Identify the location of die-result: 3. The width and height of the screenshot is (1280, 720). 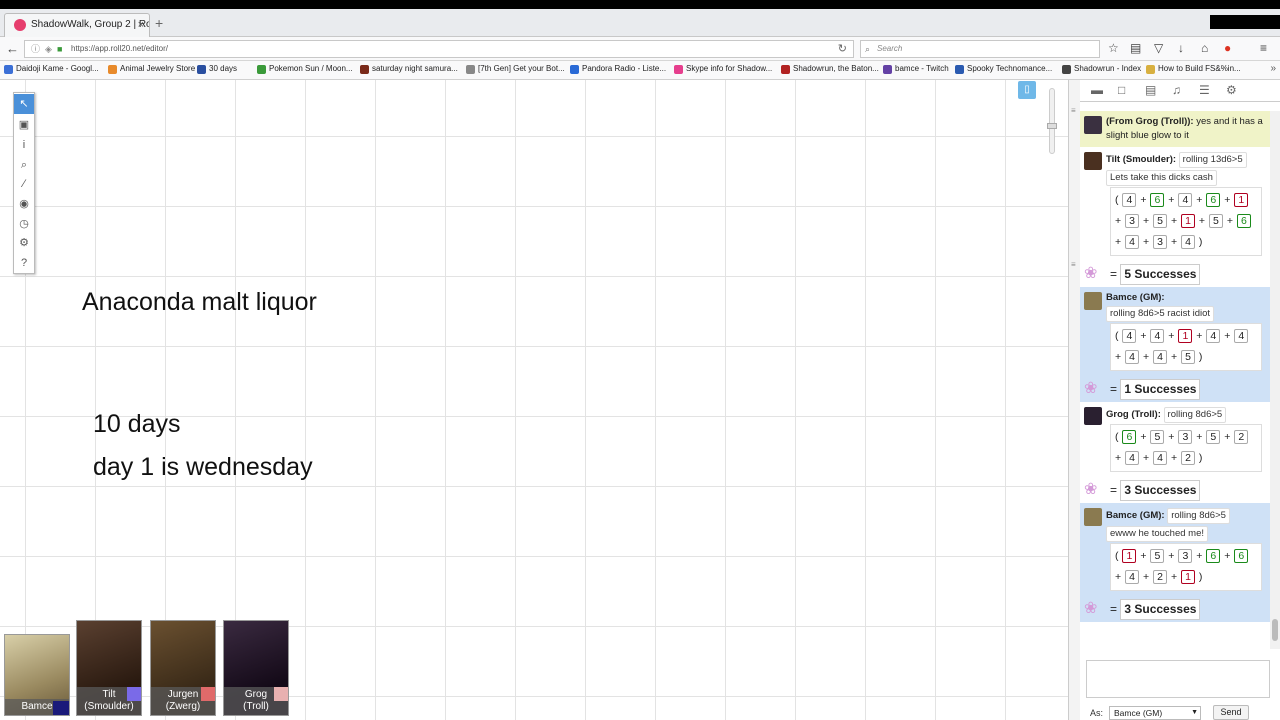
(1185, 556).